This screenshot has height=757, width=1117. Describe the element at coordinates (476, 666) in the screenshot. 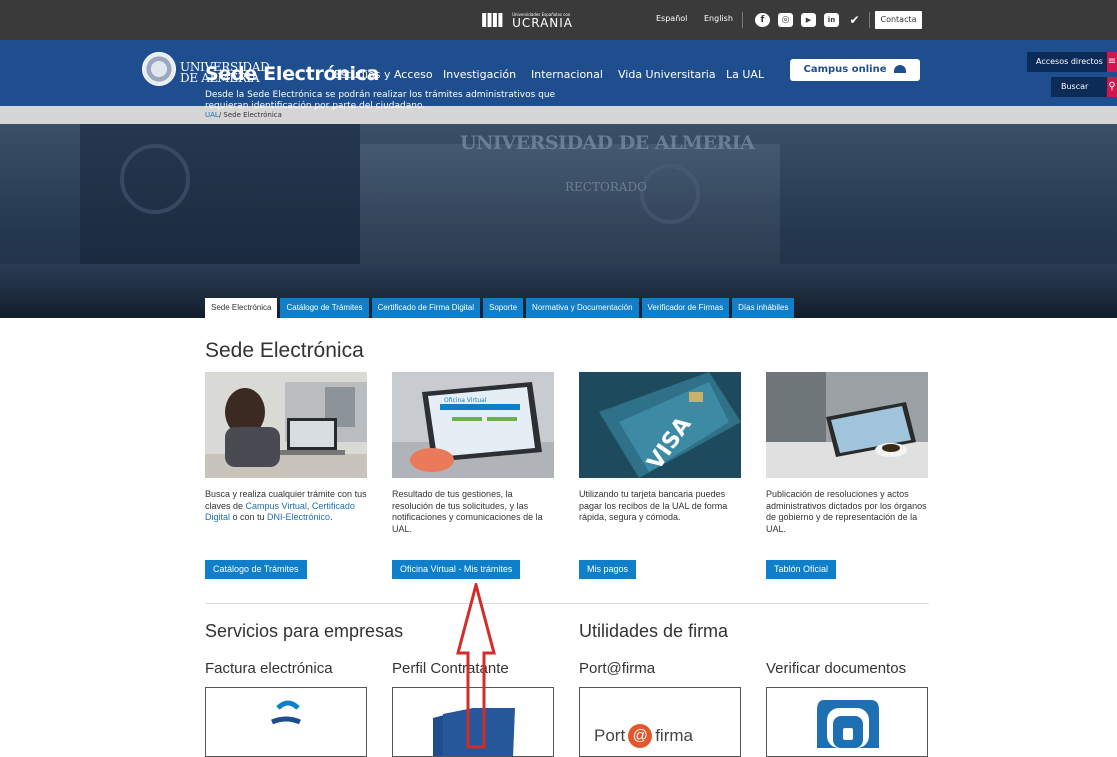

I see `annotation-arrow-icon` at that location.